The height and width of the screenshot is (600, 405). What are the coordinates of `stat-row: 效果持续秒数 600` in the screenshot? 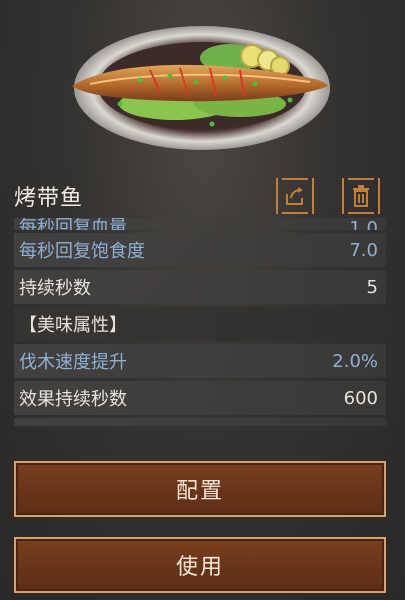 It's located at (200, 398).